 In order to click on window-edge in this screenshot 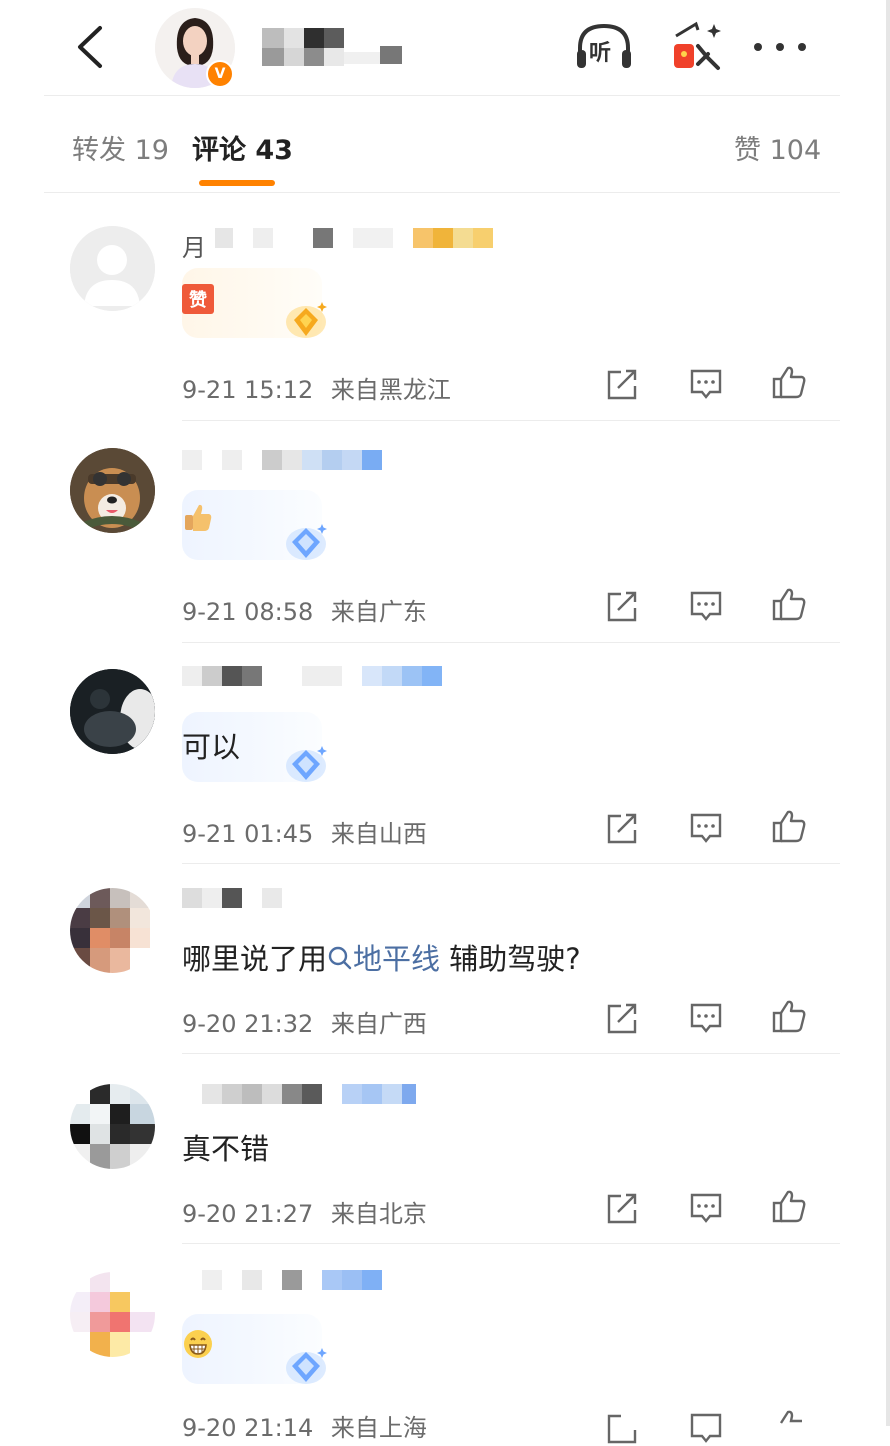, I will do `click(888, 713)`.